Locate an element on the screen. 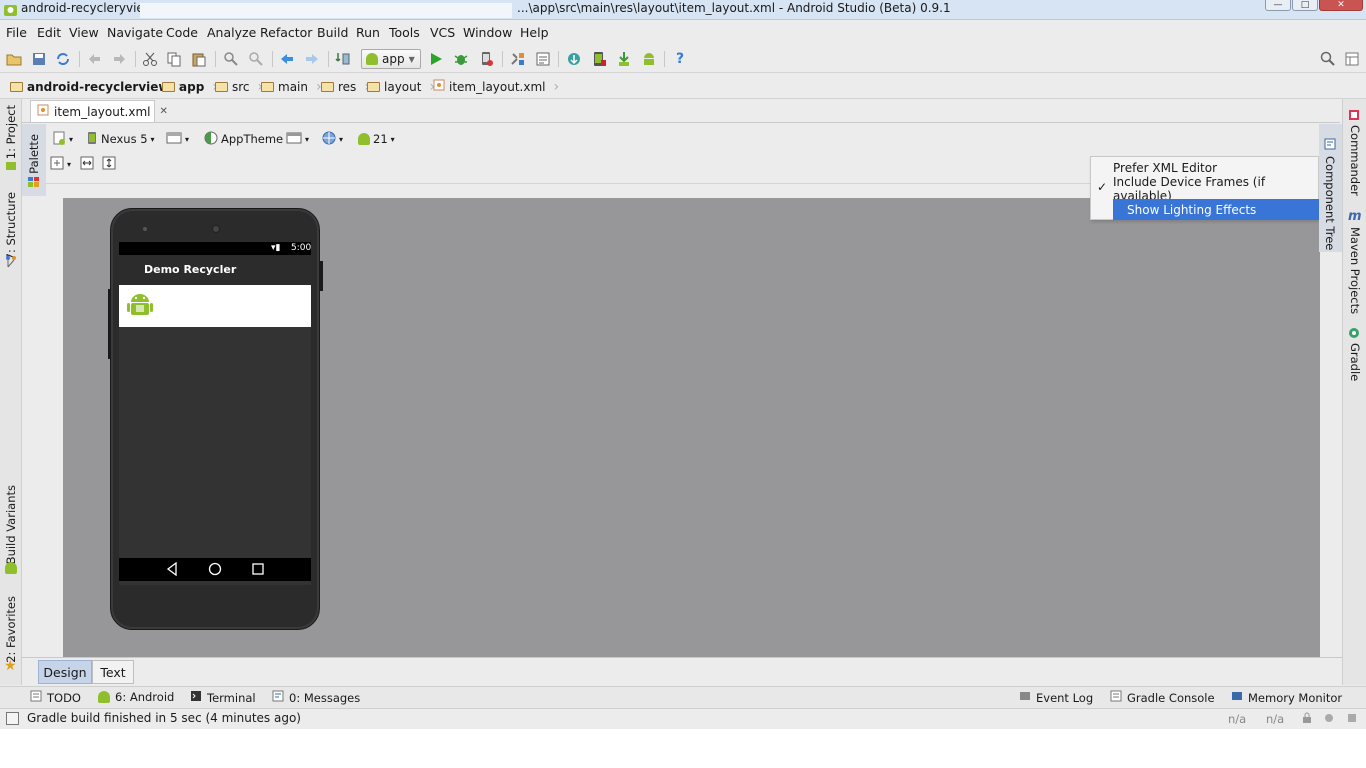 The width and height of the screenshot is (1366, 768). memory-monitor-label: Memory Monitor is located at coordinates (1295, 697).